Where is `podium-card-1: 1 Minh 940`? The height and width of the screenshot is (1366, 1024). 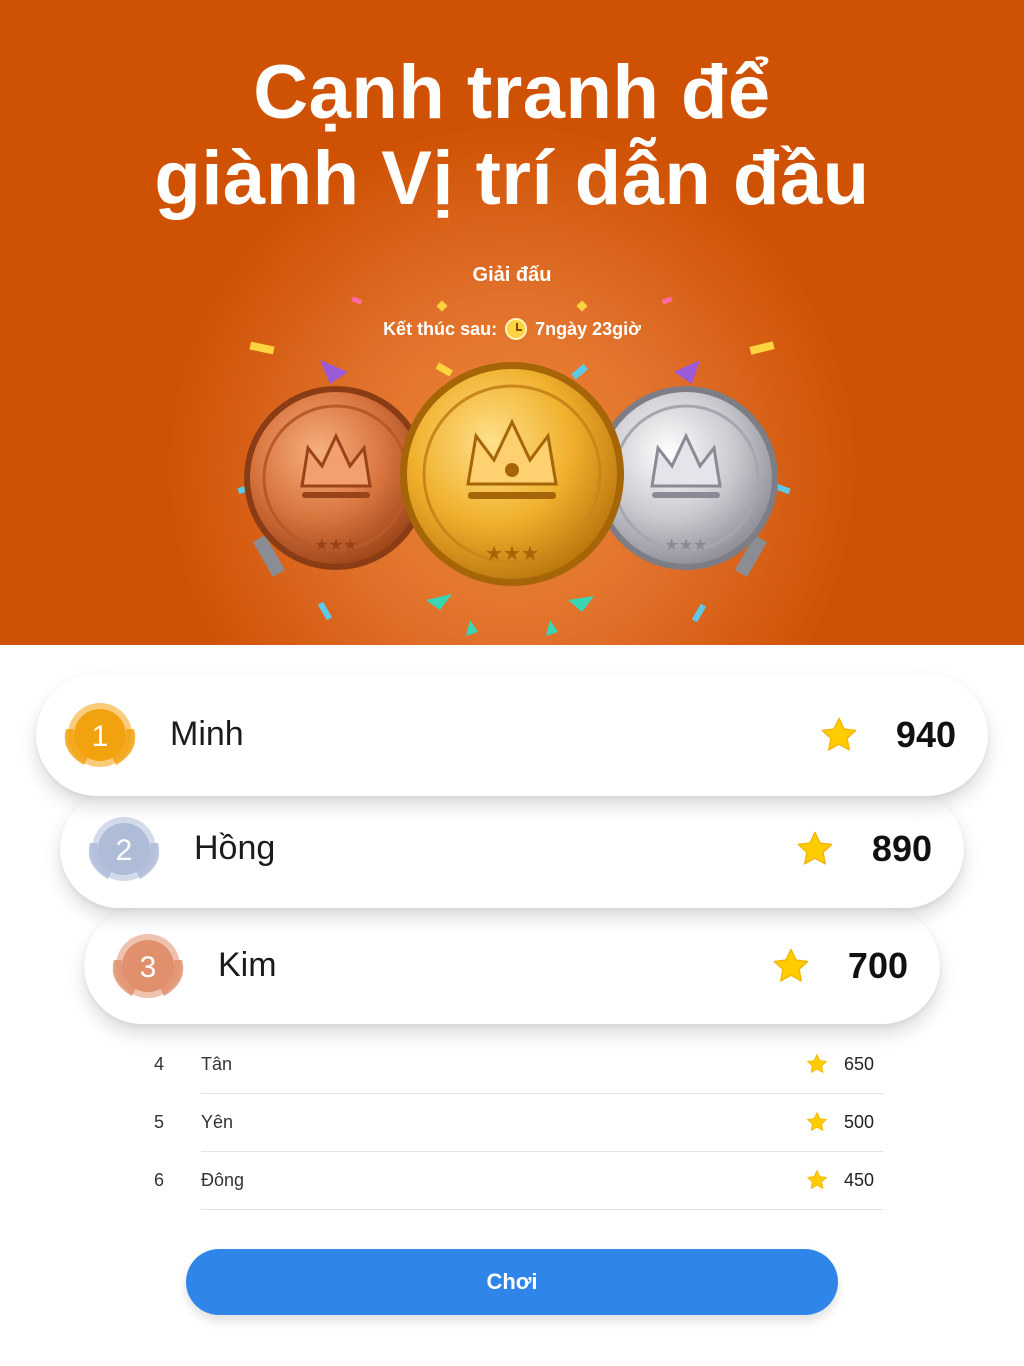 podium-card-1: 1 Minh 940 is located at coordinates (512, 735).